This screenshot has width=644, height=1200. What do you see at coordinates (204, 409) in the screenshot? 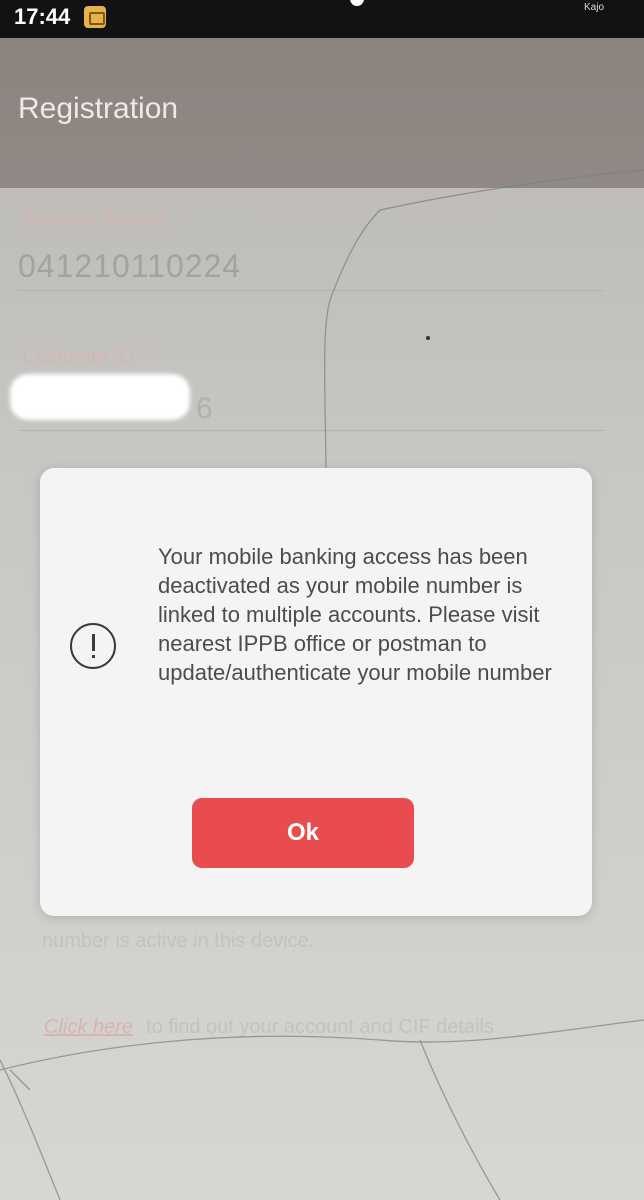
I see `customer-id-input: 6` at bounding box center [204, 409].